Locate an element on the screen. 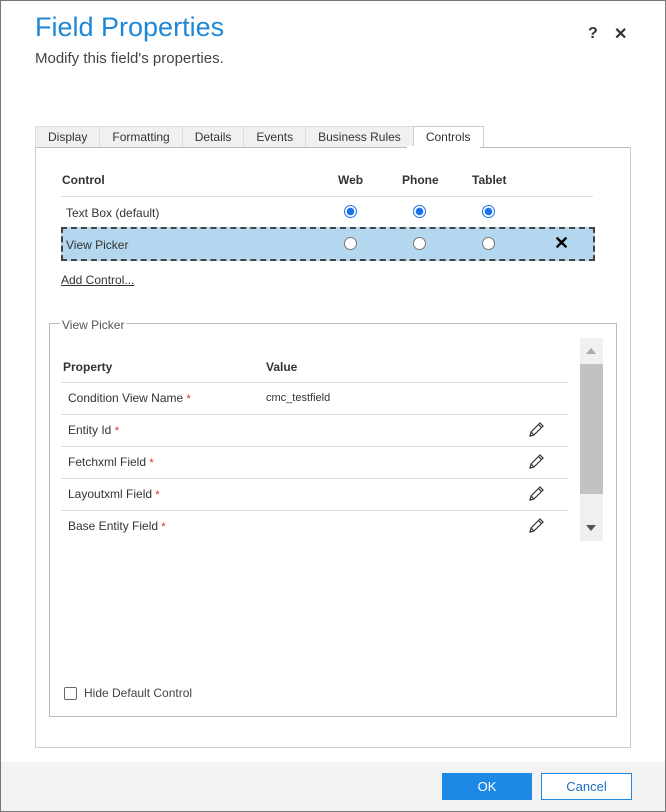 This screenshot has width=666, height=812. control-row-selected is located at coordinates (328, 244).